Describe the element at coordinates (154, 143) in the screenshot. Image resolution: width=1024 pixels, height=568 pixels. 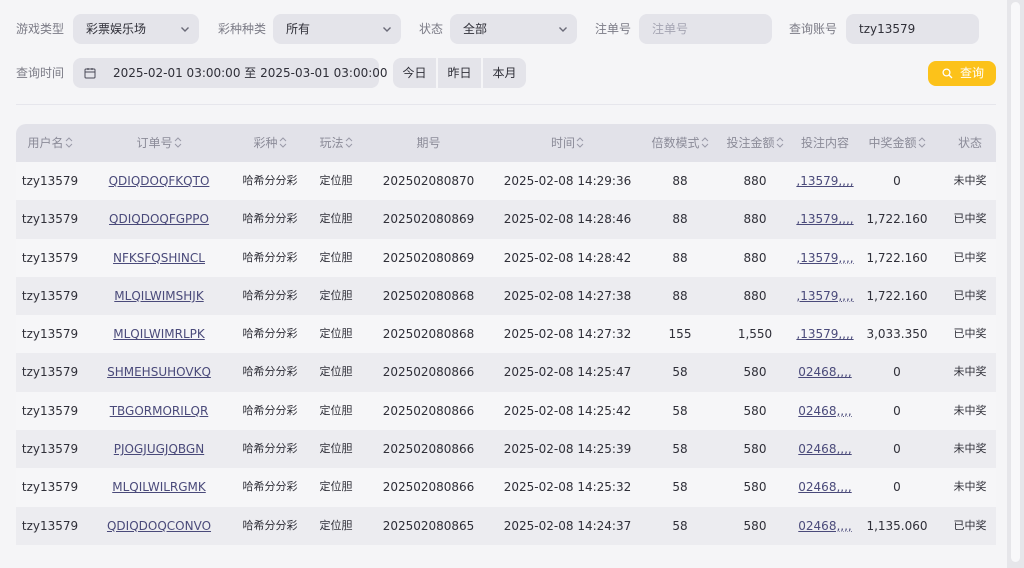
I see `header-label: 订单号` at that location.